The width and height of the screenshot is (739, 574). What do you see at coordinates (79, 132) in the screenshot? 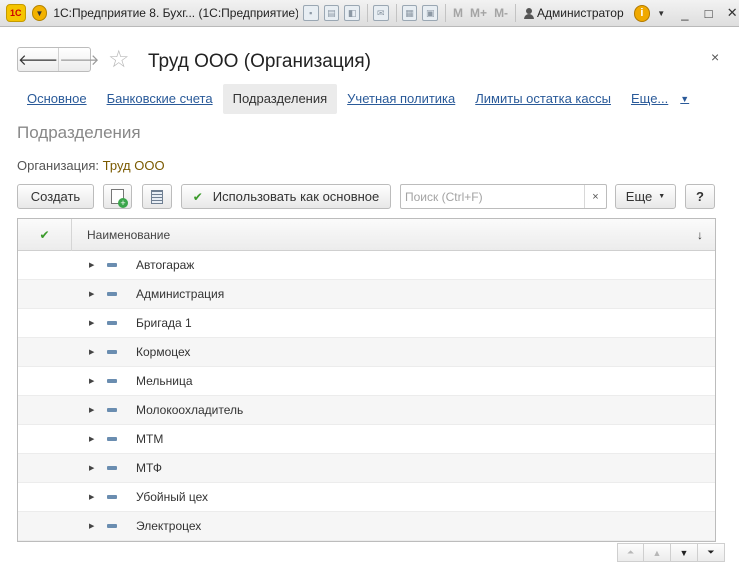
I see `section-title: Подразделения` at bounding box center [79, 132].